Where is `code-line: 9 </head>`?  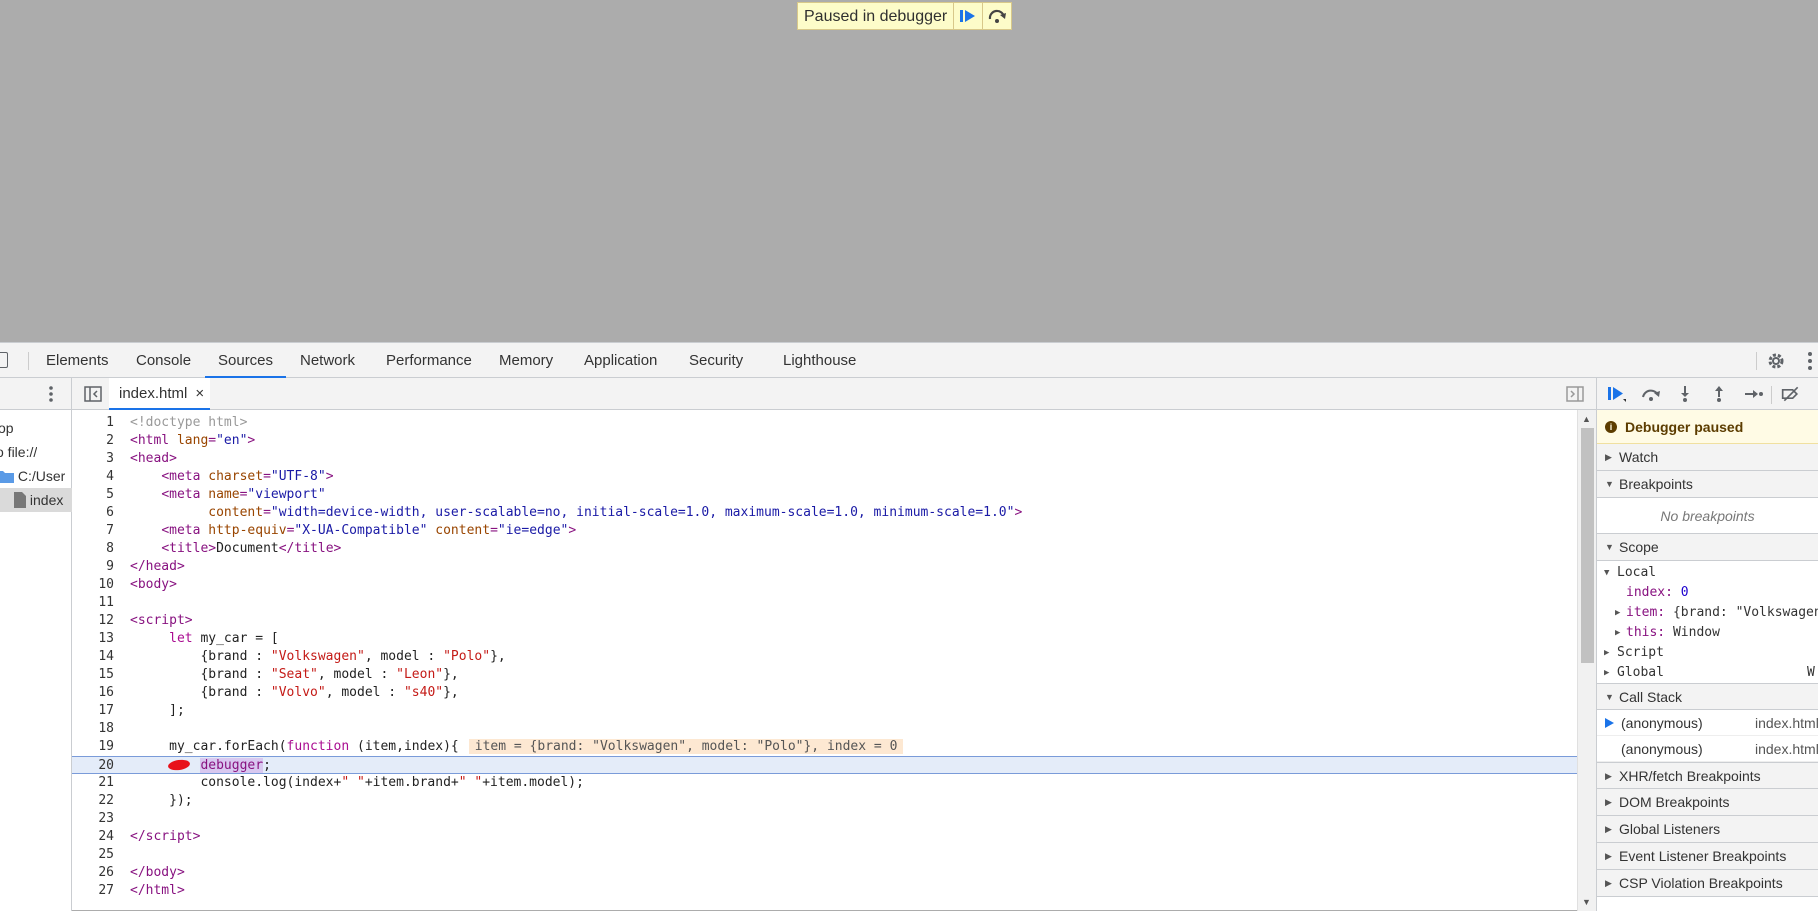 code-line: 9 </head> is located at coordinates (145, 566).